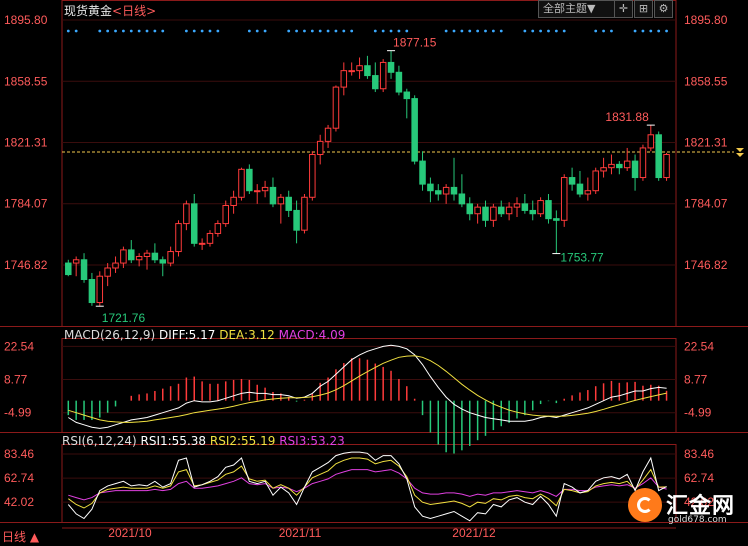  What do you see at coordinates (663, 9) in the screenshot?
I see `settings-icon: ⚙` at bounding box center [663, 9].